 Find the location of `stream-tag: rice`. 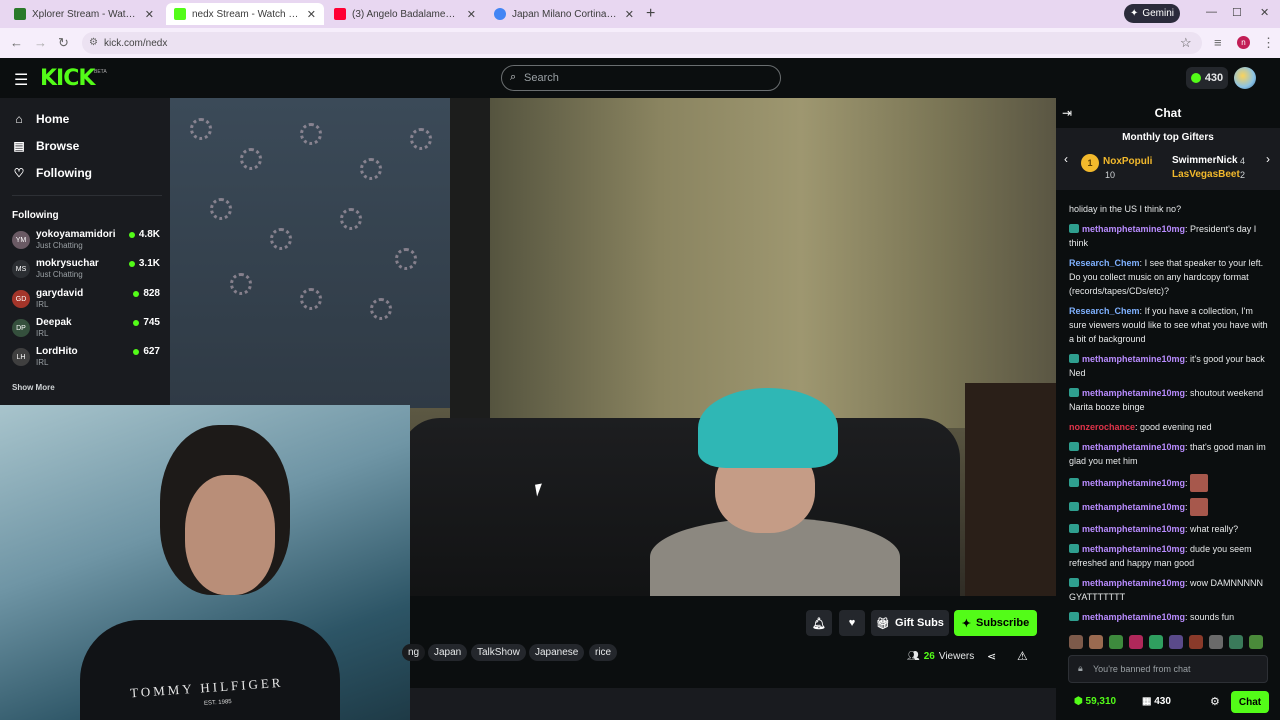

stream-tag: rice is located at coordinates (603, 652).